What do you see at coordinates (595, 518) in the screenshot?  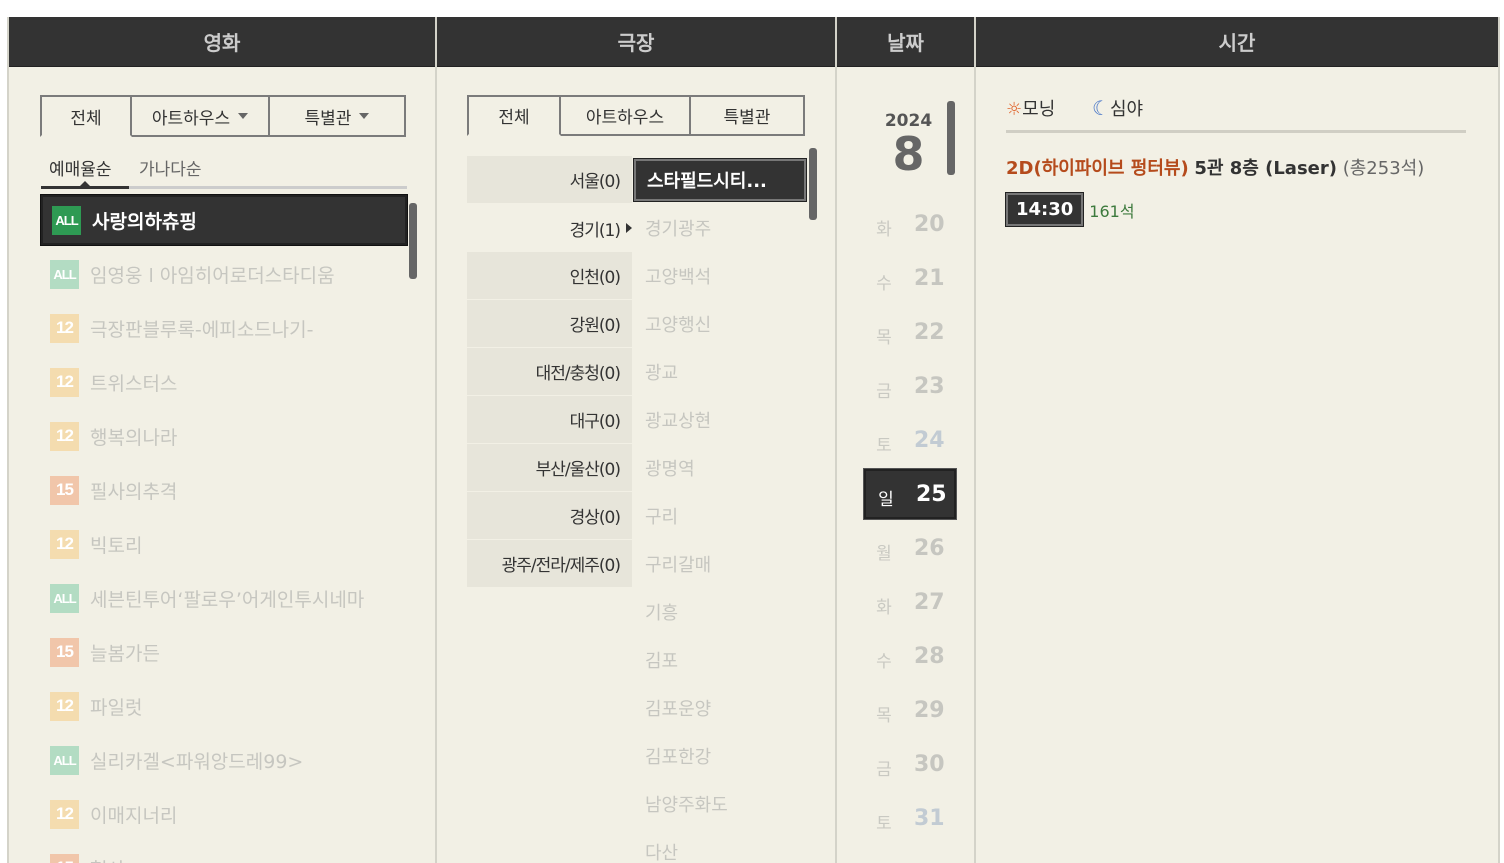 I see `region-label: 경상(0)` at bounding box center [595, 518].